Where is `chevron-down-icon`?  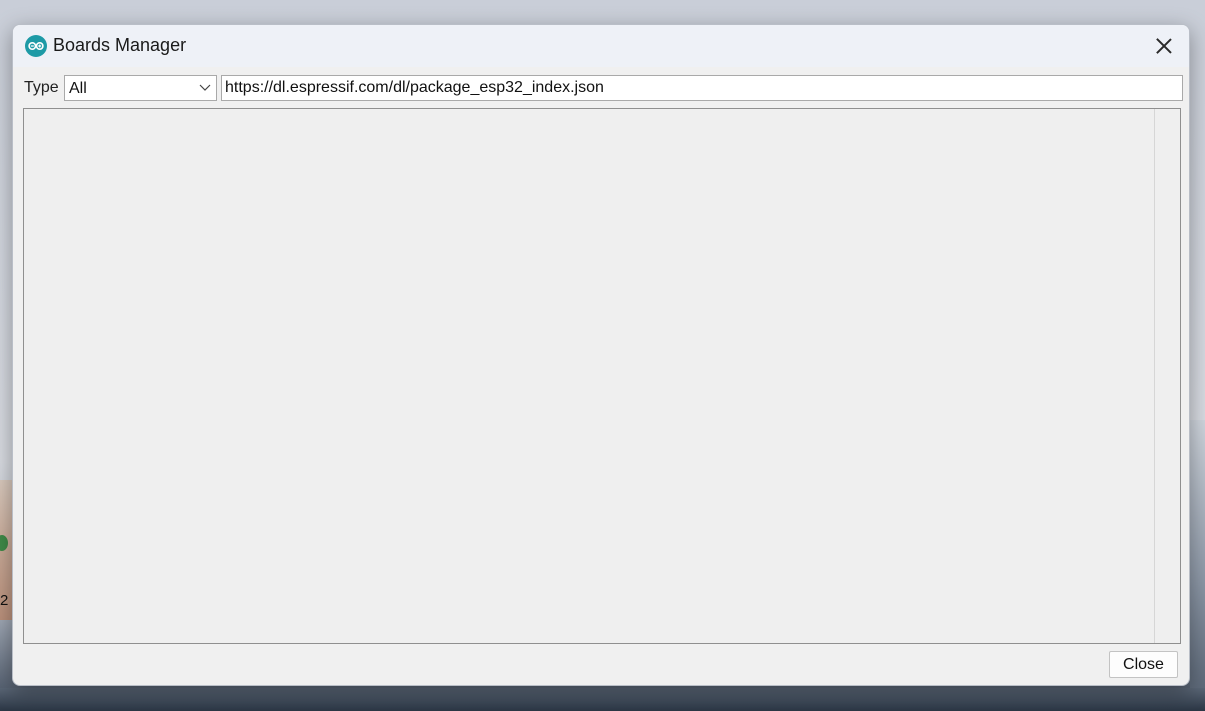 chevron-down-icon is located at coordinates (205, 87).